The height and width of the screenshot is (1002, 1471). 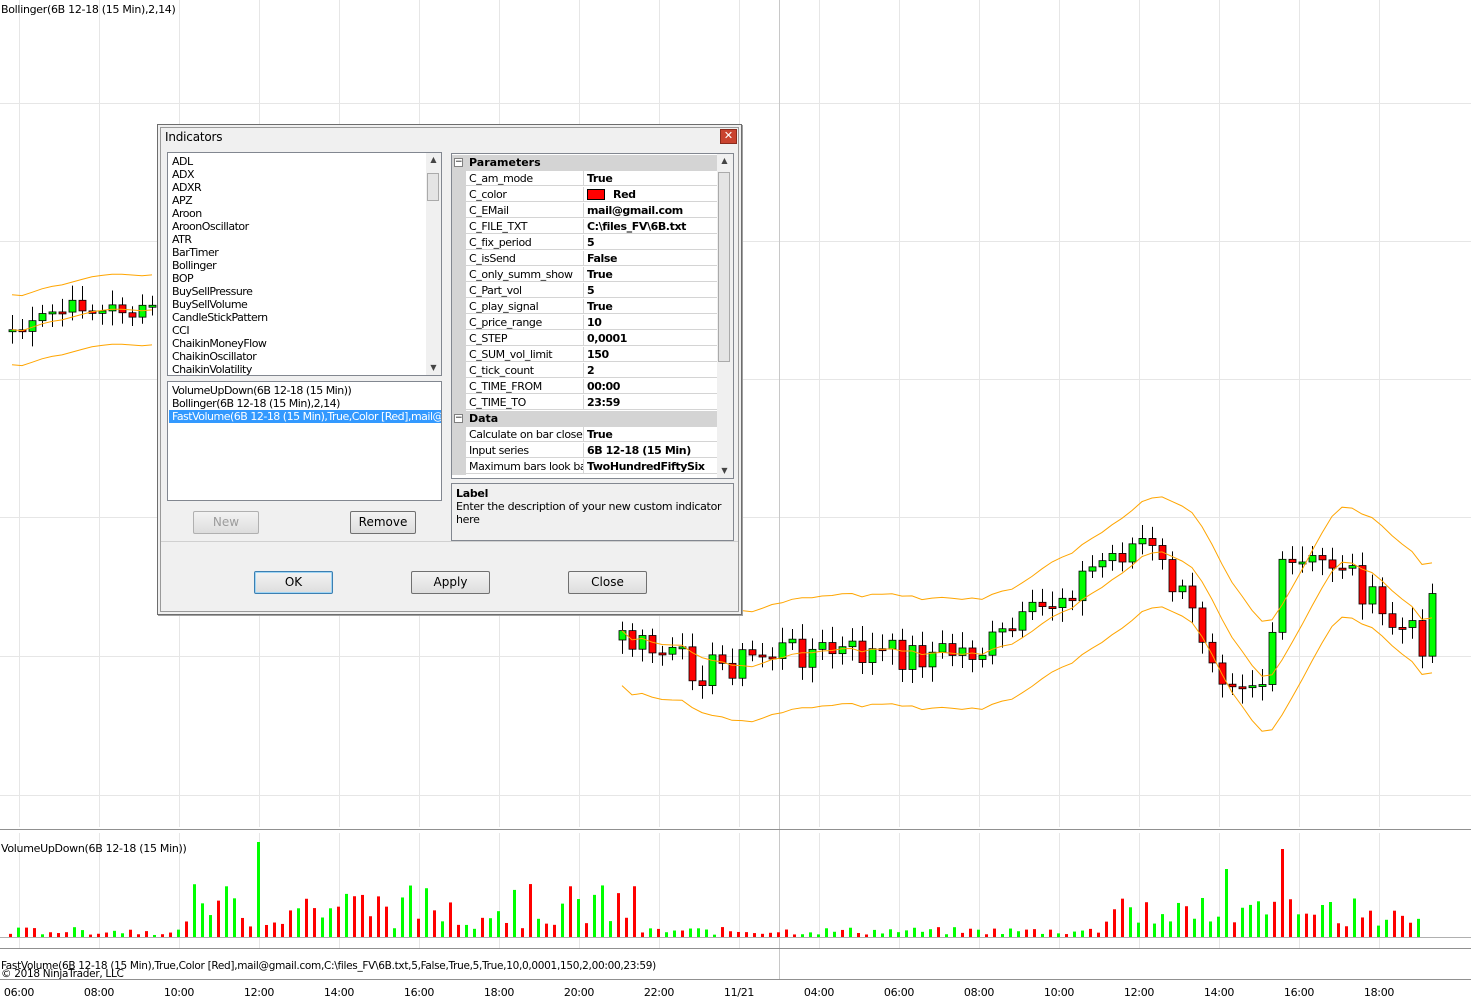 I want to click on list-item: ADL, so click(x=298, y=161).